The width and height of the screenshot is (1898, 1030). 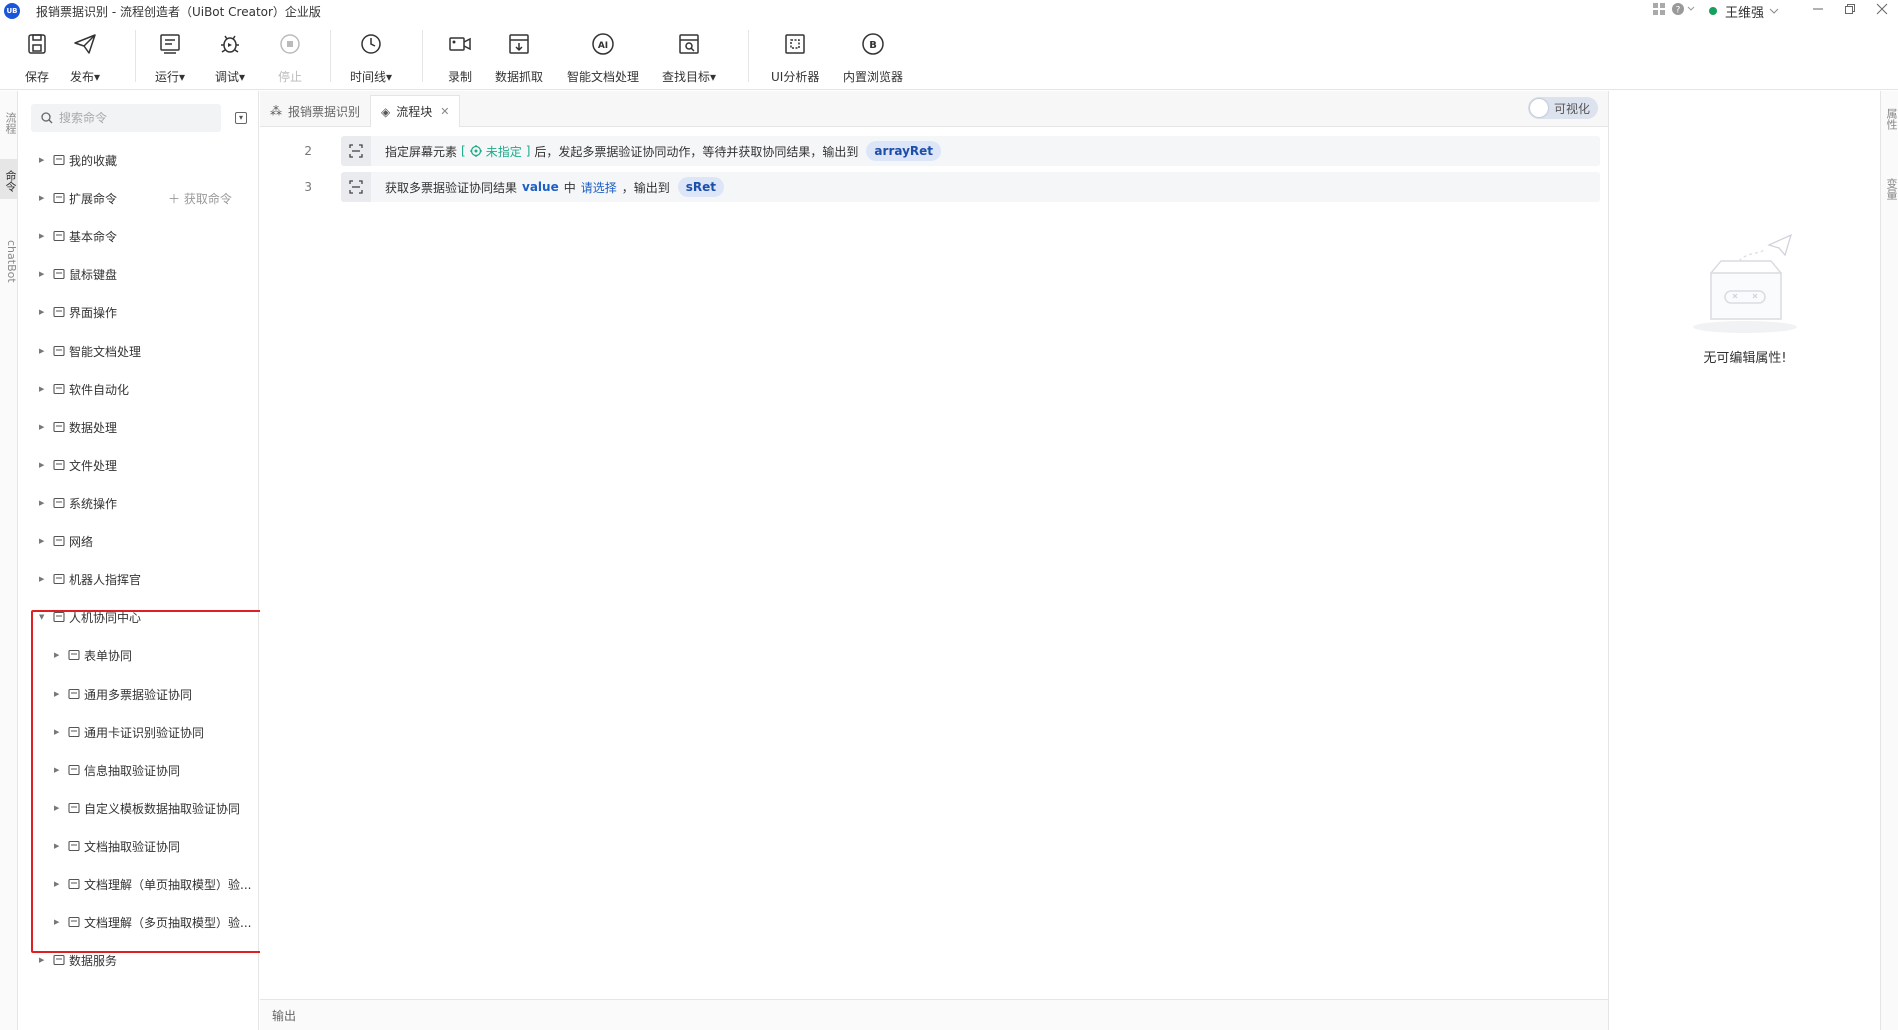 I want to click on minimize-icon, so click(x=1818, y=11).